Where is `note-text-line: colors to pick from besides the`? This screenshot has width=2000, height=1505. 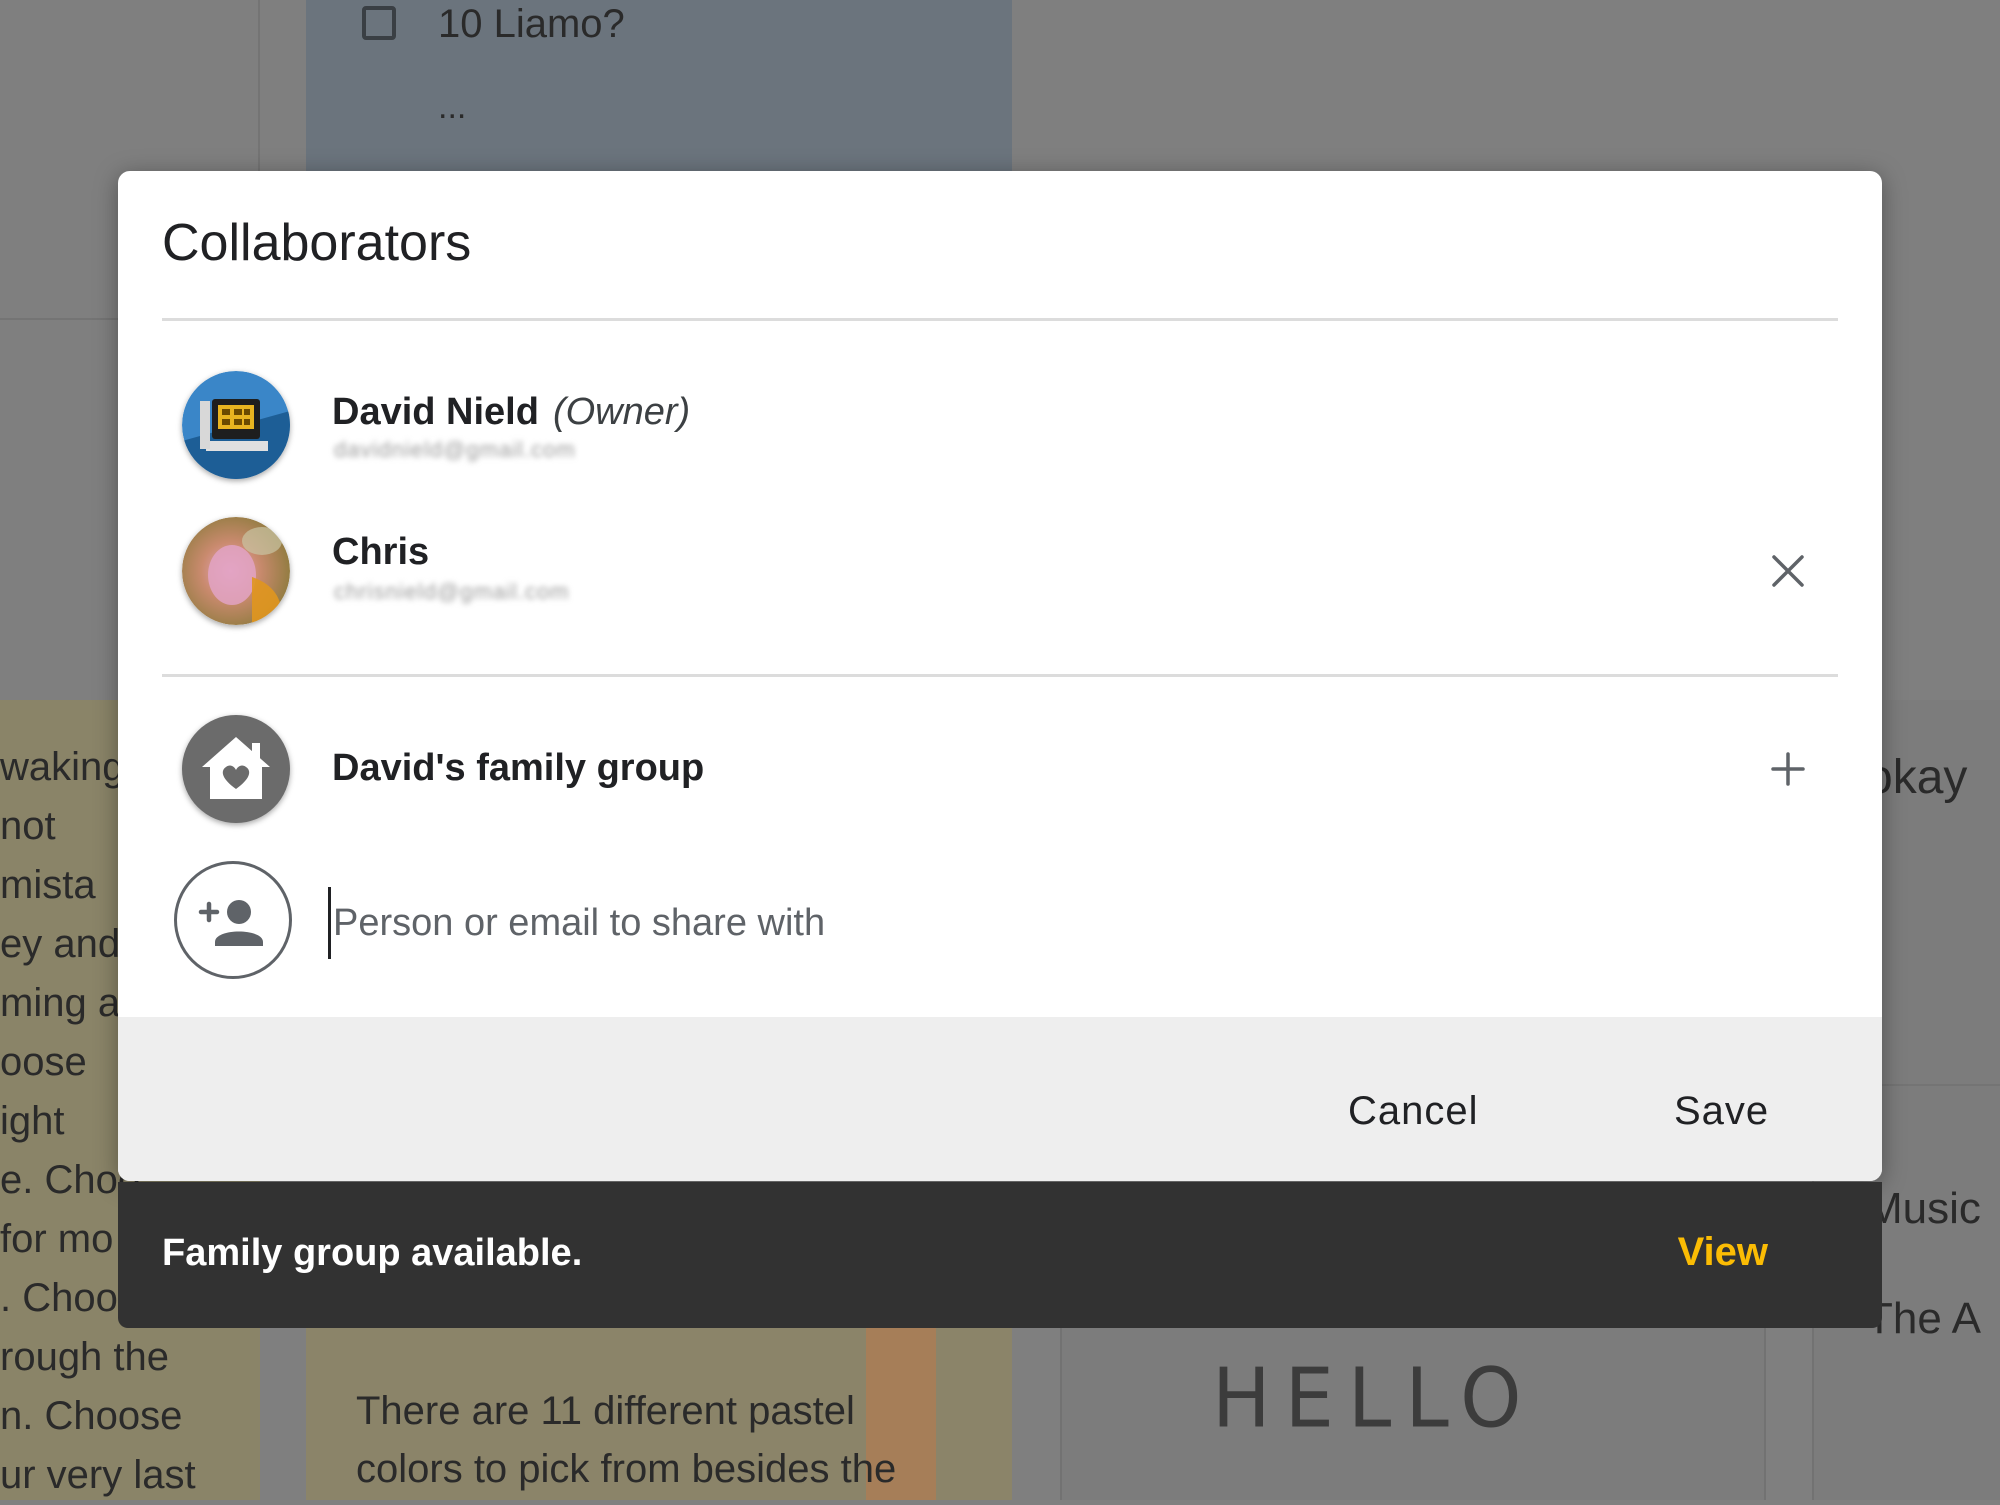
note-text-line: colors to pick from besides the is located at coordinates (626, 1469).